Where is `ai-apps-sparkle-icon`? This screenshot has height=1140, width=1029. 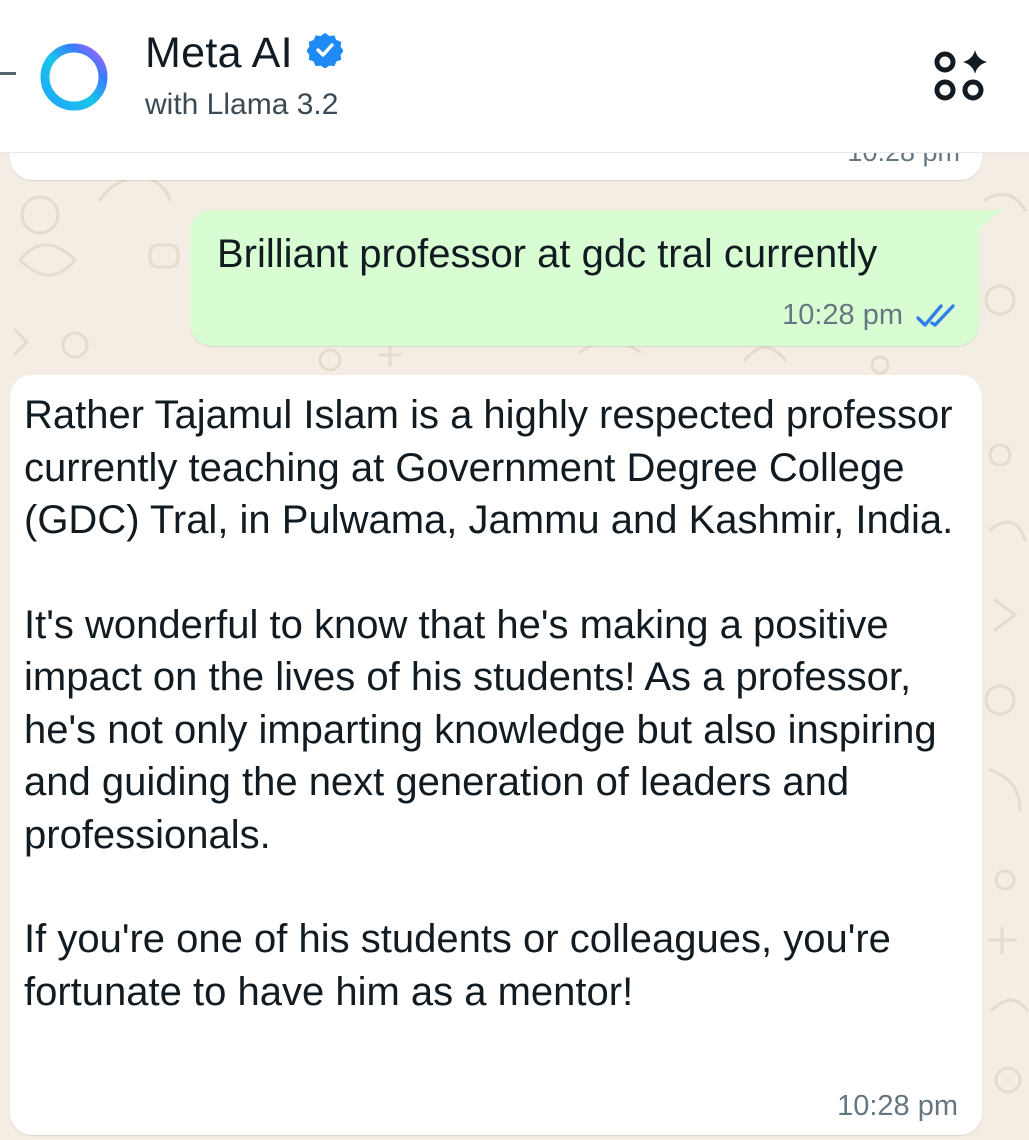 ai-apps-sparkle-icon is located at coordinates (962, 77).